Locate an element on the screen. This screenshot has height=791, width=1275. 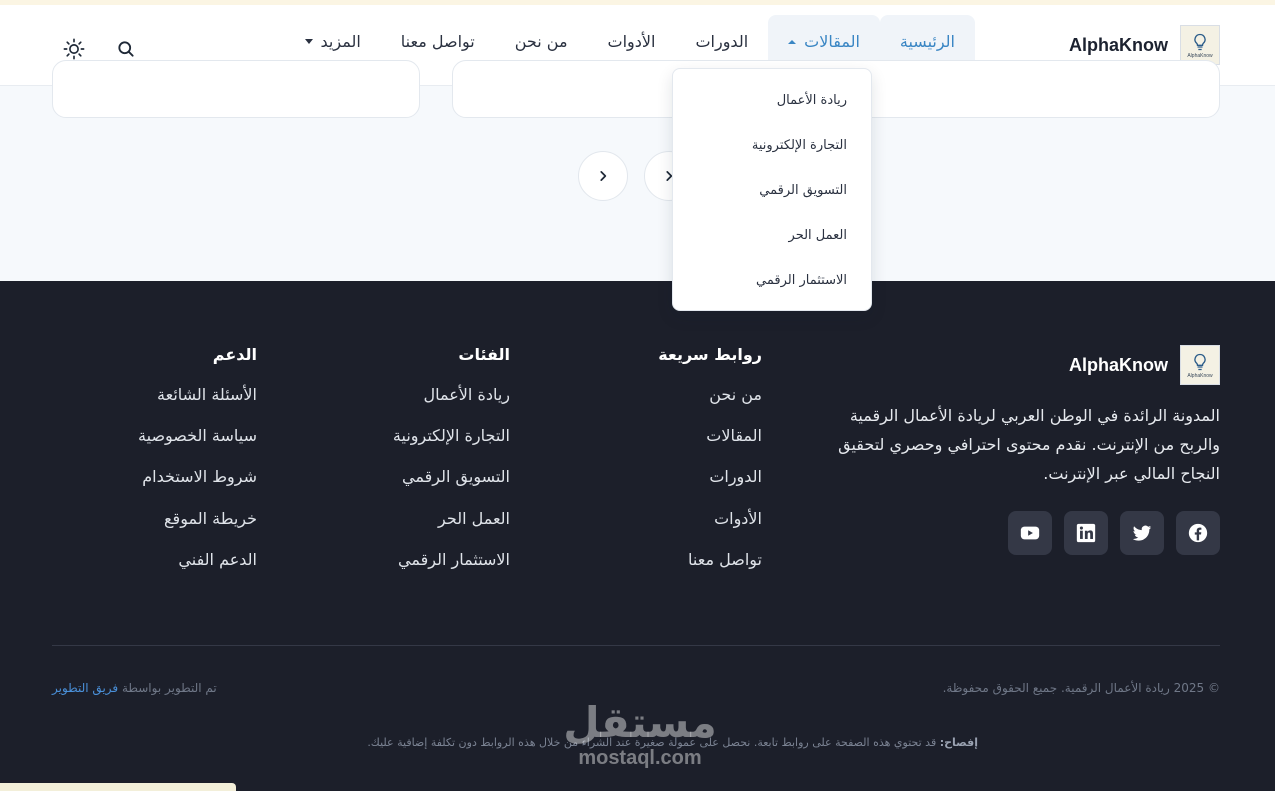
footer-link: التجارة الإلكترونية is located at coordinates (451, 446).